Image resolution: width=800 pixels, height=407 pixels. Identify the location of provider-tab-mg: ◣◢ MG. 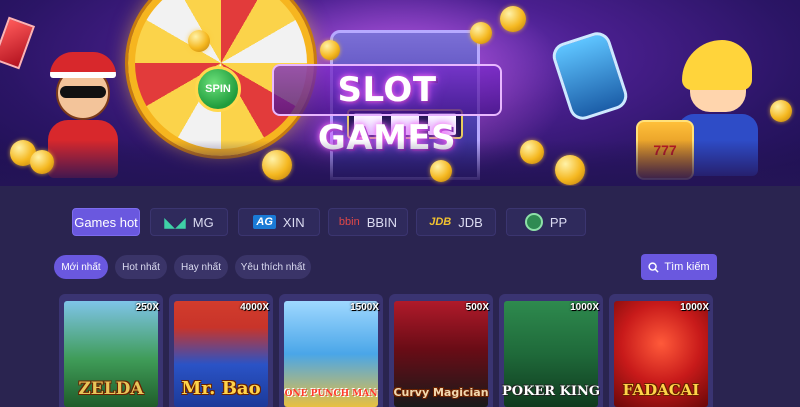
(189, 222).